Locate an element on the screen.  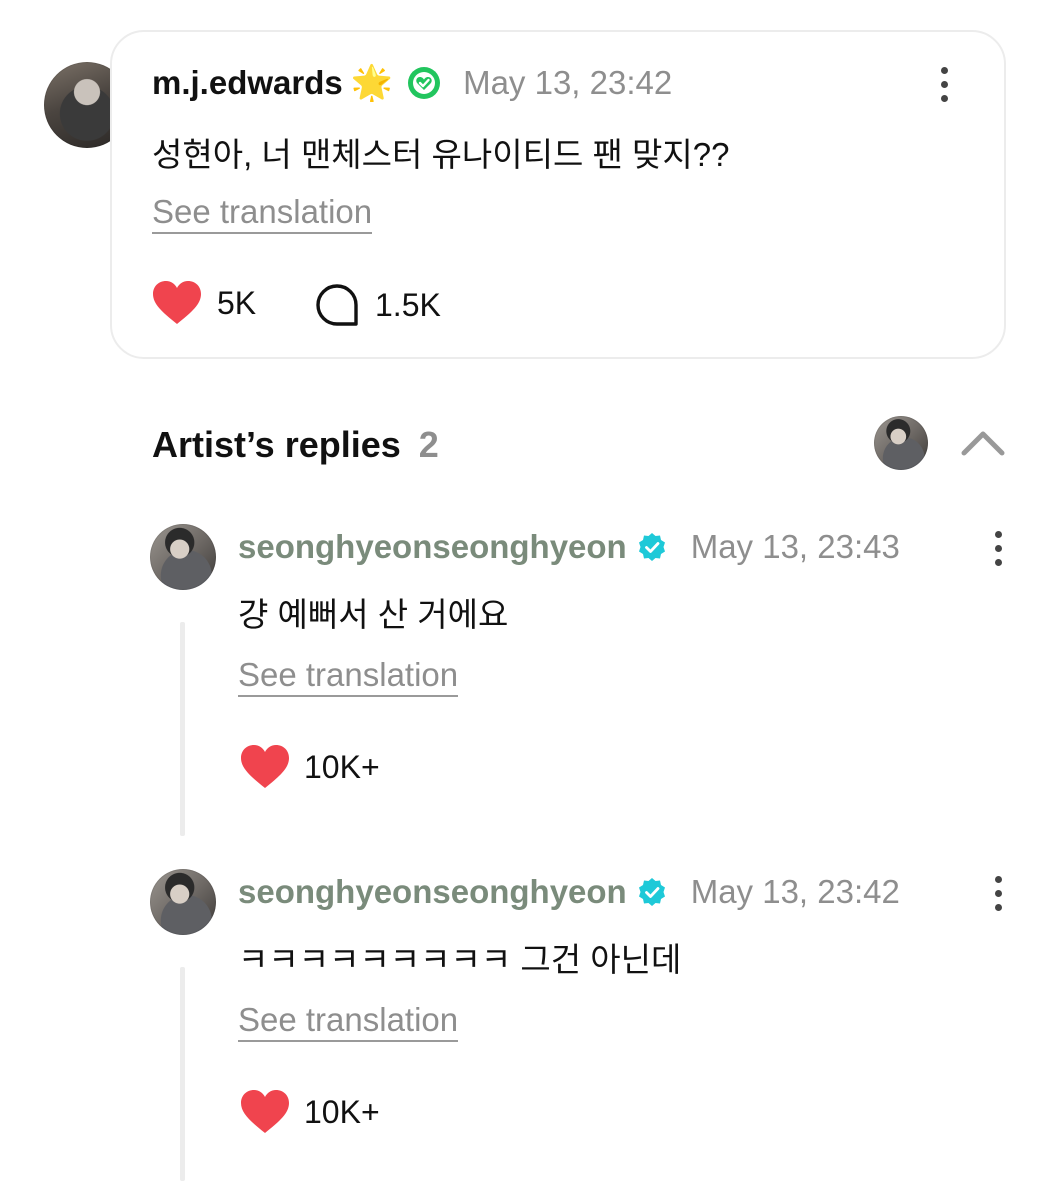
post-text: 성현아, 너 맨체스터 유나이티드 팬 맞지?? is located at coordinates (441, 154).